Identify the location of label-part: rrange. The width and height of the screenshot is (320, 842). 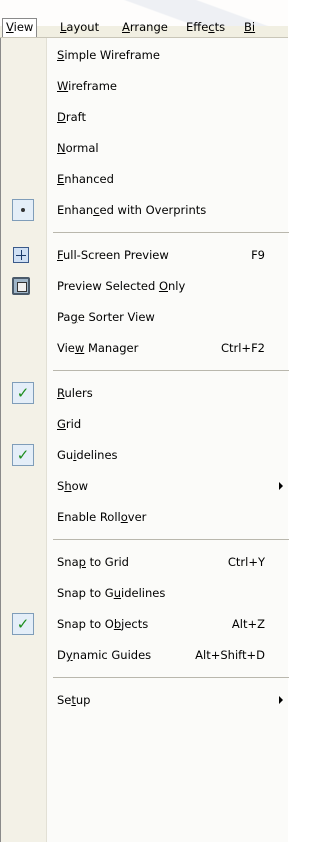
(148, 27).